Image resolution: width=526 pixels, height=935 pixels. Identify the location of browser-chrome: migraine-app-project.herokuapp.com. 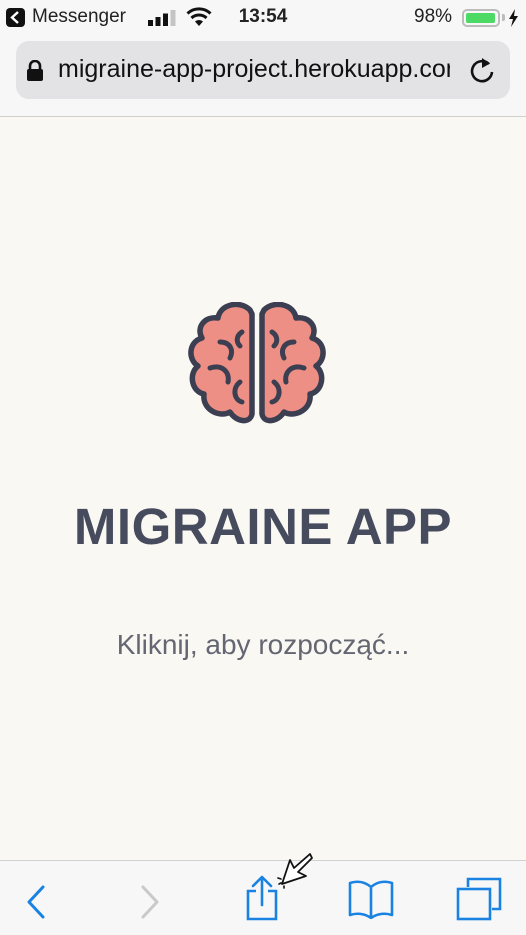
(263, 76).